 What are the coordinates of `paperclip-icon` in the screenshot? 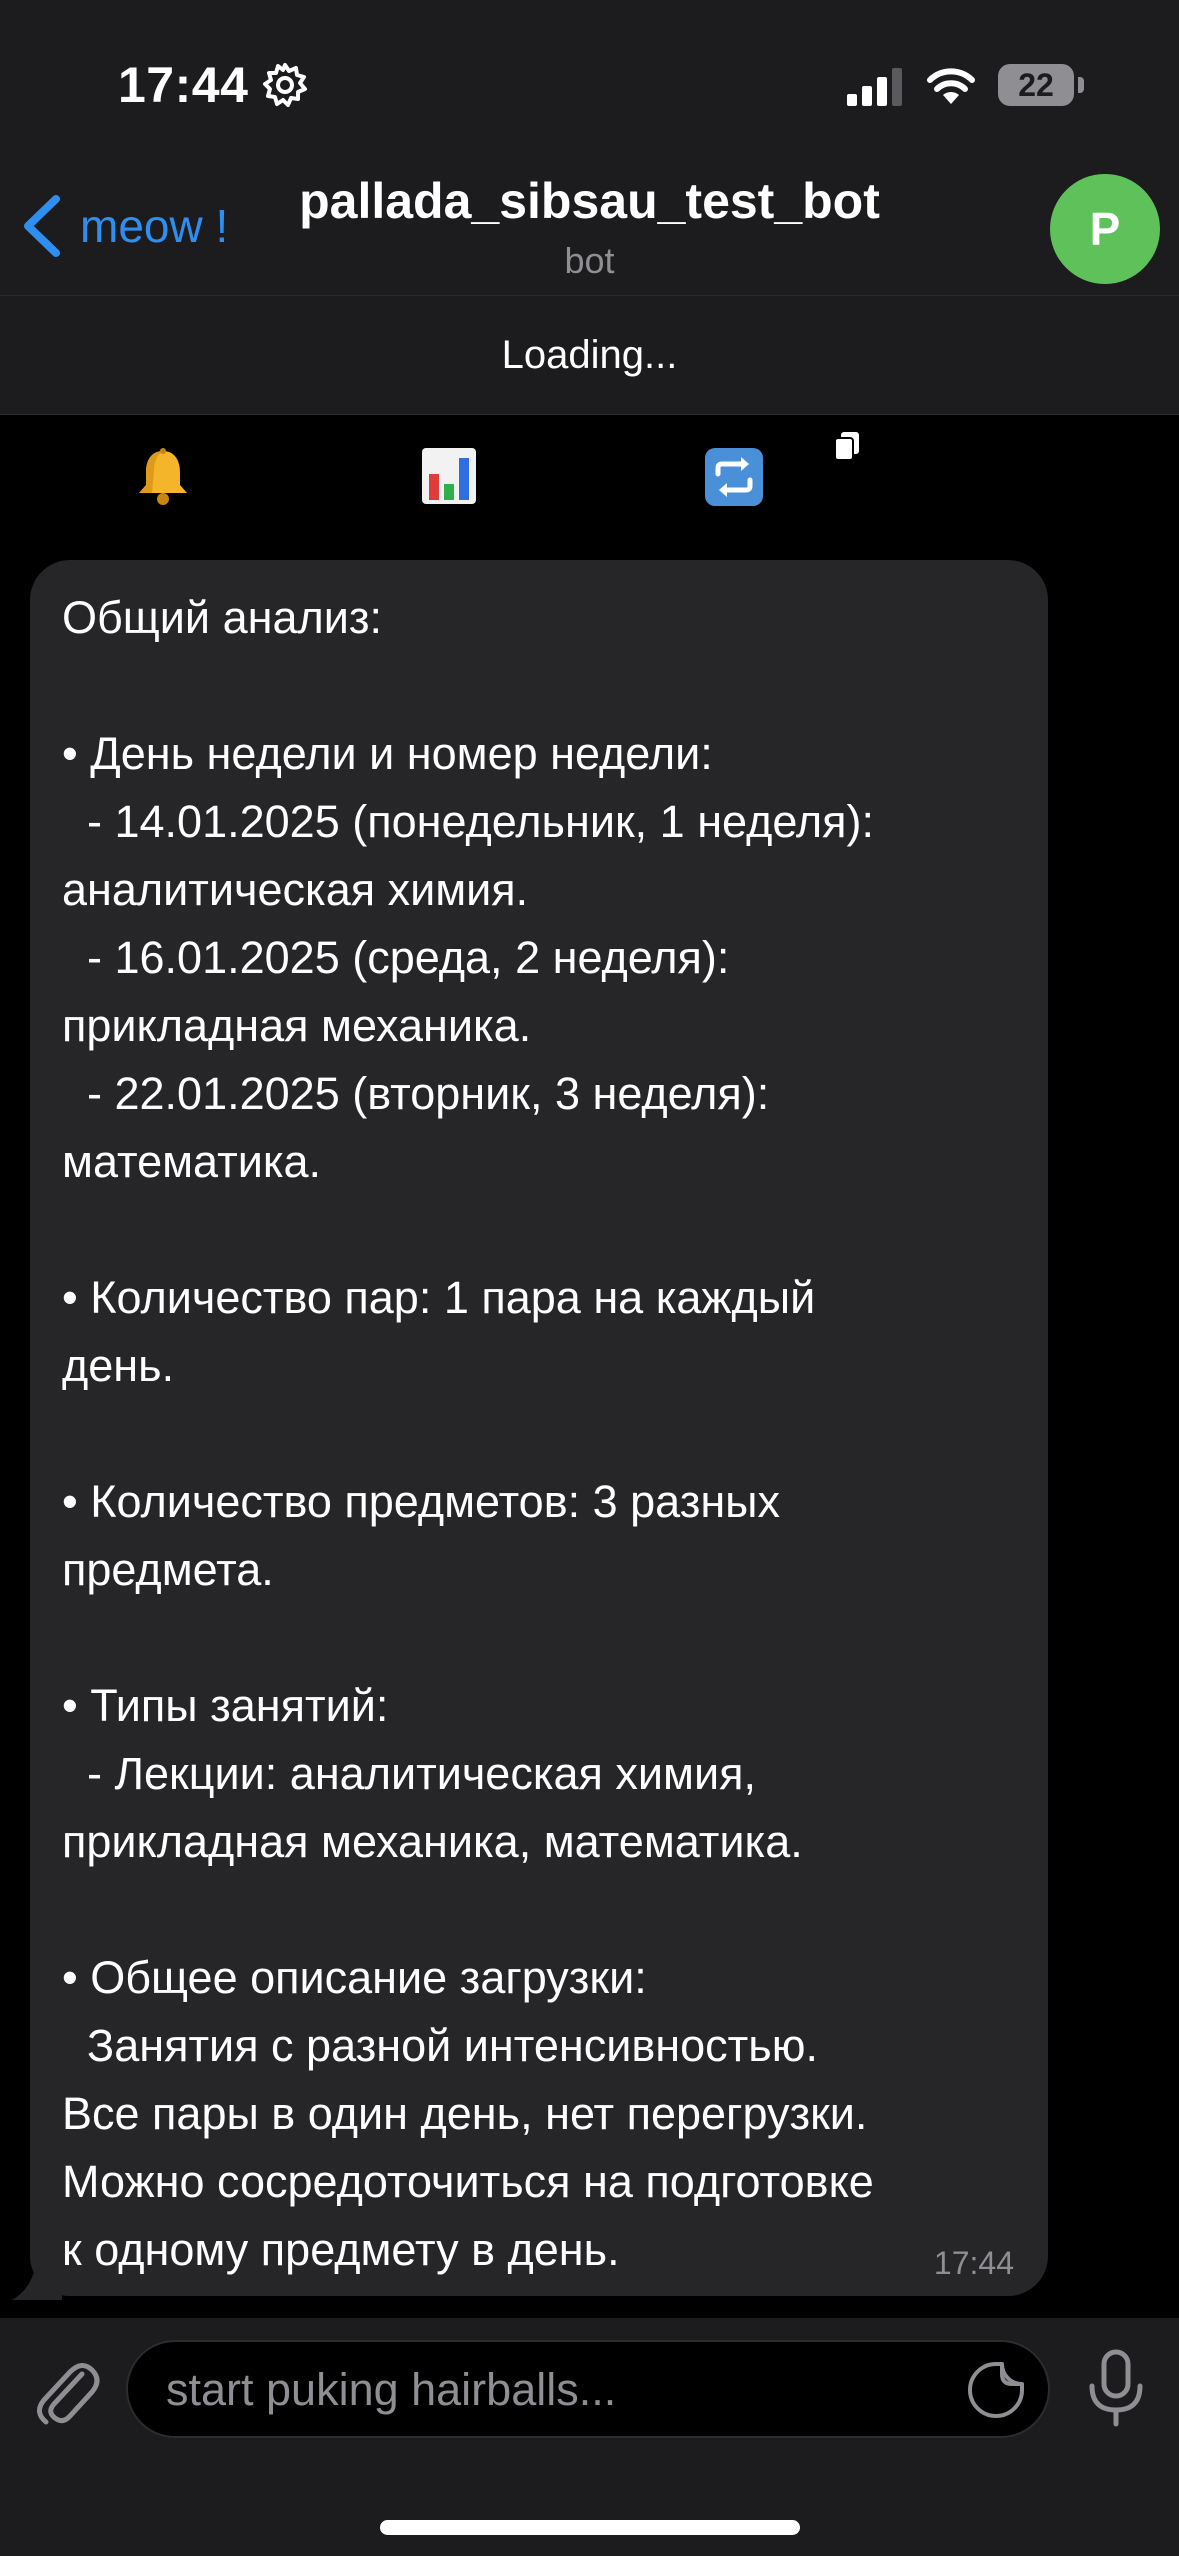 It's located at (65, 2391).